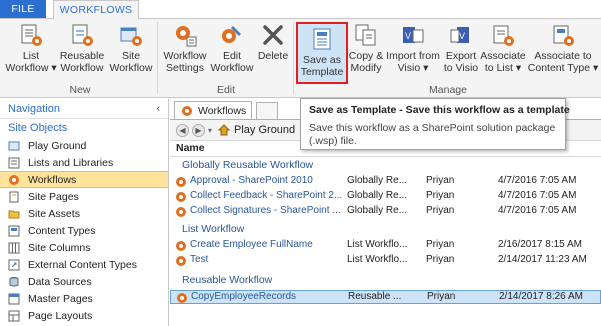 The width and height of the screenshot is (601, 326). What do you see at coordinates (84, 145) in the screenshot?
I see `nav-item-play-ground: Play Ground` at bounding box center [84, 145].